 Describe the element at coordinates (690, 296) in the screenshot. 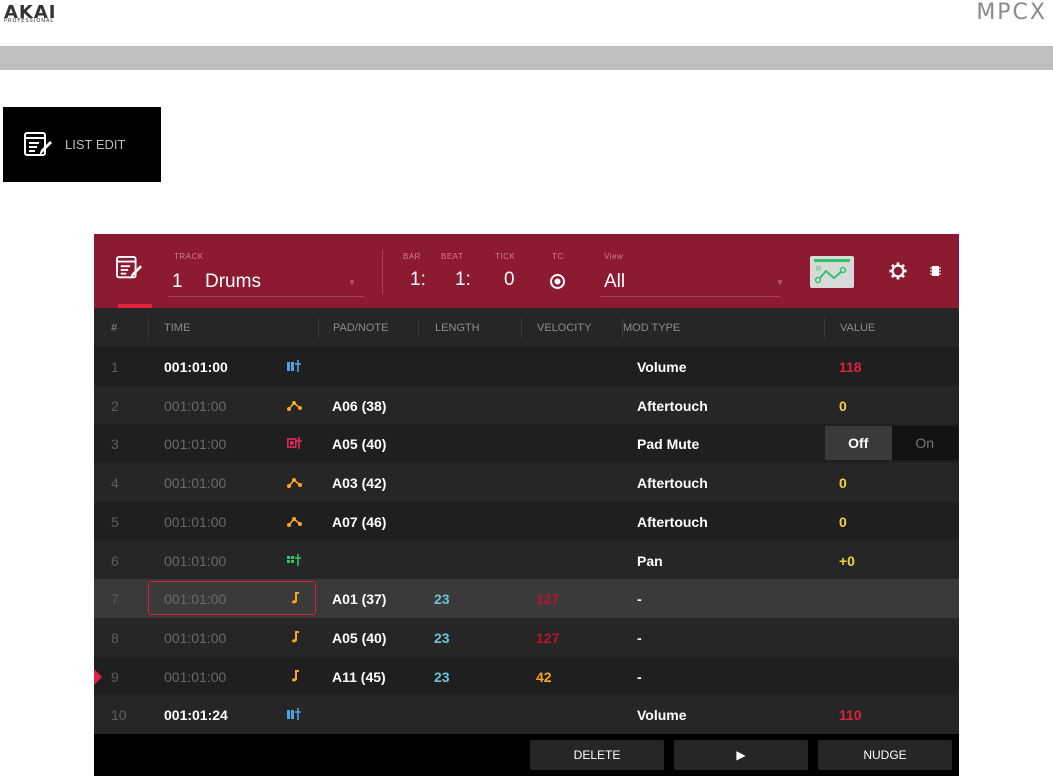

I see `view-field-underline` at that location.